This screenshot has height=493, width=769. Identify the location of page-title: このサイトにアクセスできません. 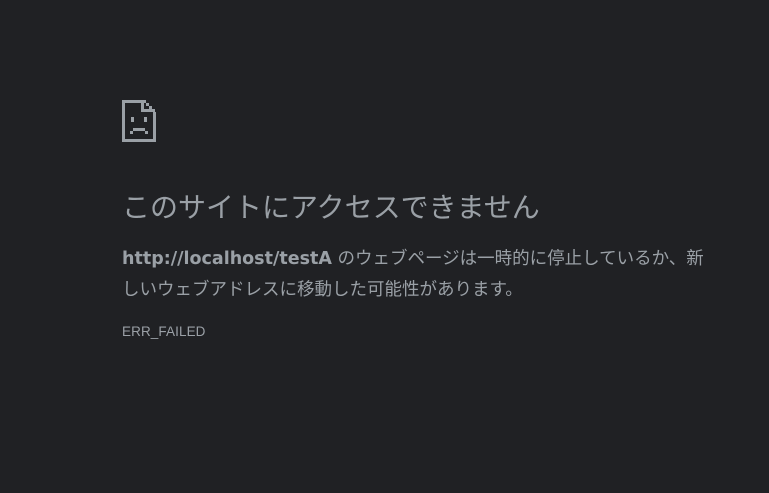
(331, 207).